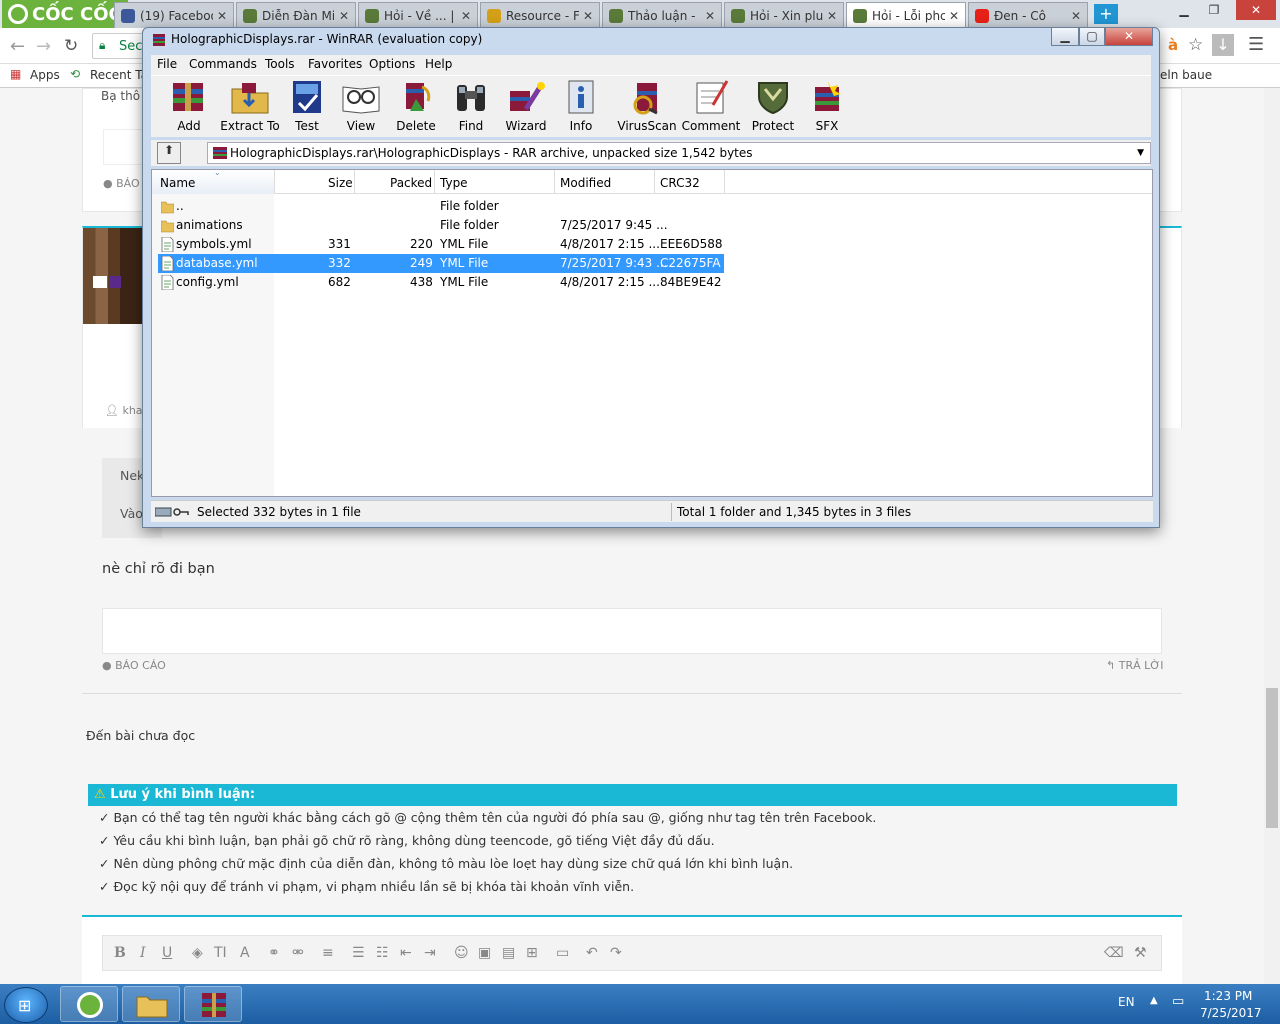  What do you see at coordinates (1256, 10) in the screenshot?
I see `close-browser-button: ✕` at bounding box center [1256, 10].